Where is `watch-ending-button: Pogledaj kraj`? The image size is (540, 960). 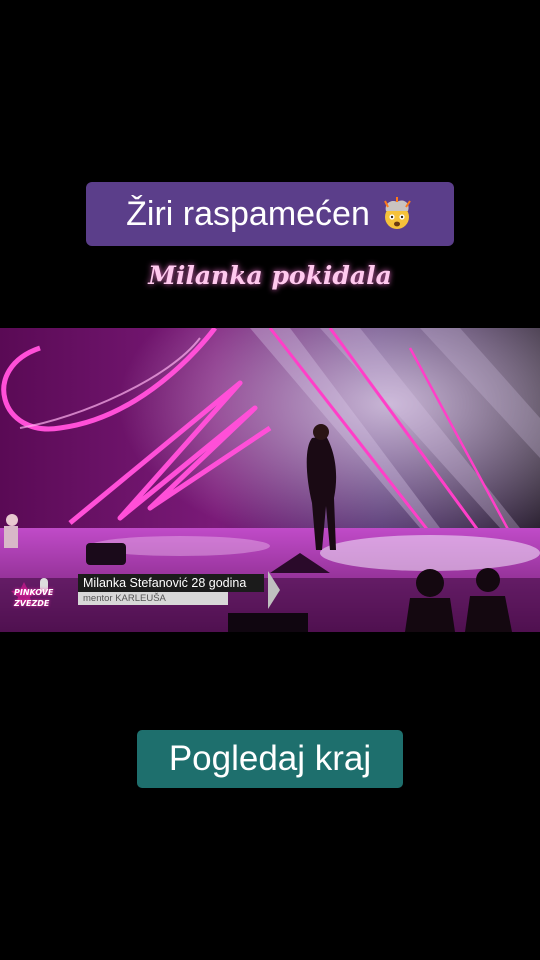 watch-ending-button: Pogledaj kraj is located at coordinates (270, 759).